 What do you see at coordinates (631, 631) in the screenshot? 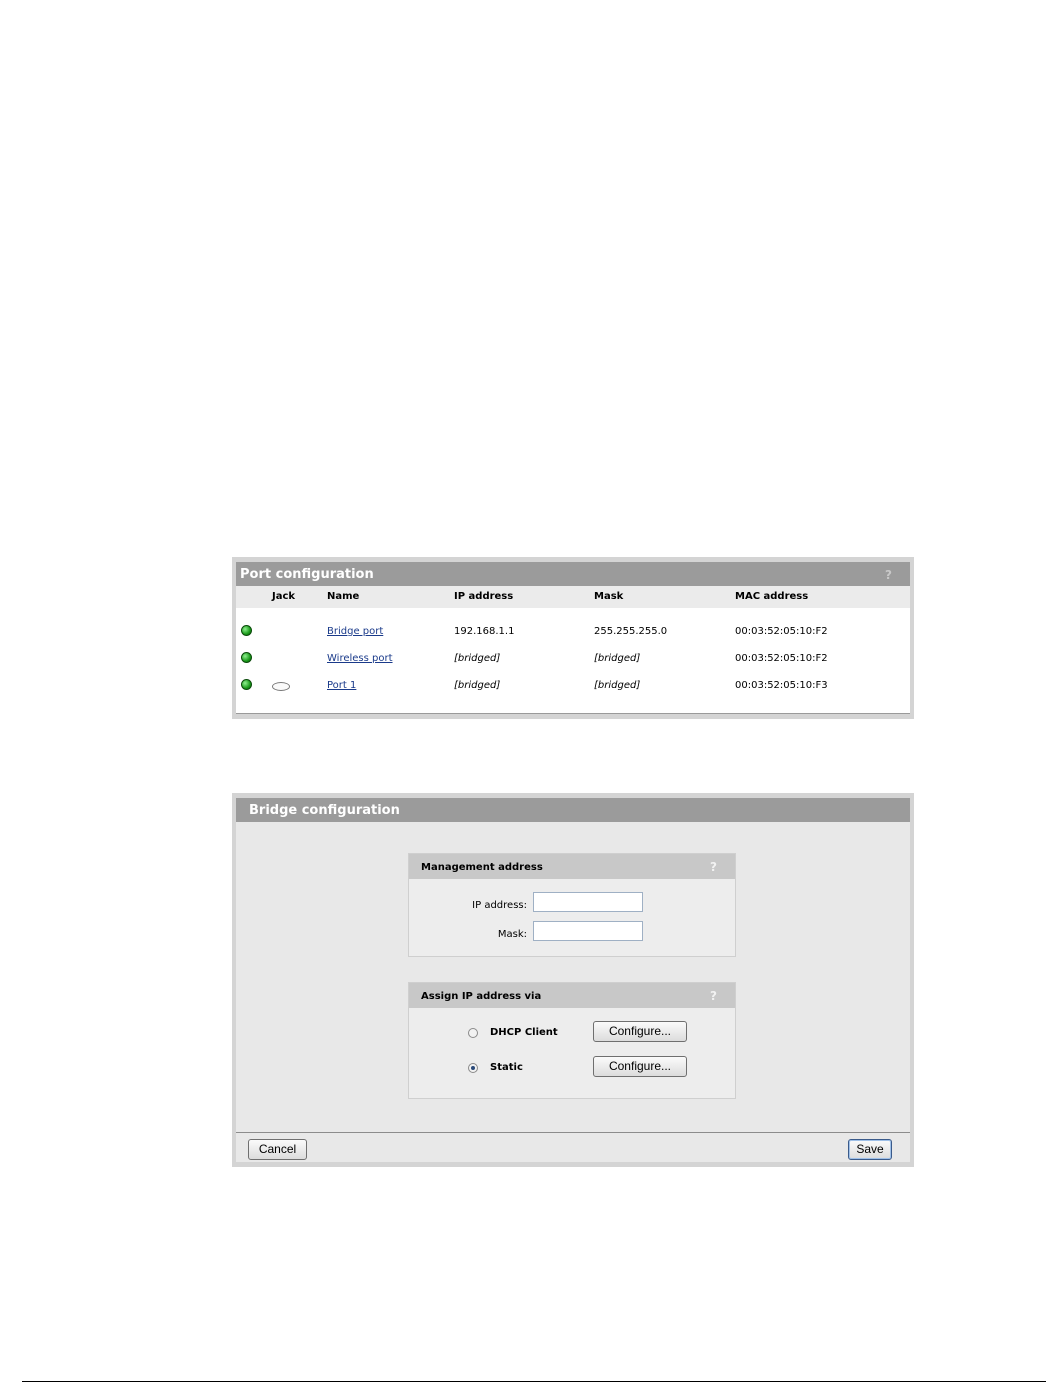
I see `port-mask: 255.255.255.0` at bounding box center [631, 631].